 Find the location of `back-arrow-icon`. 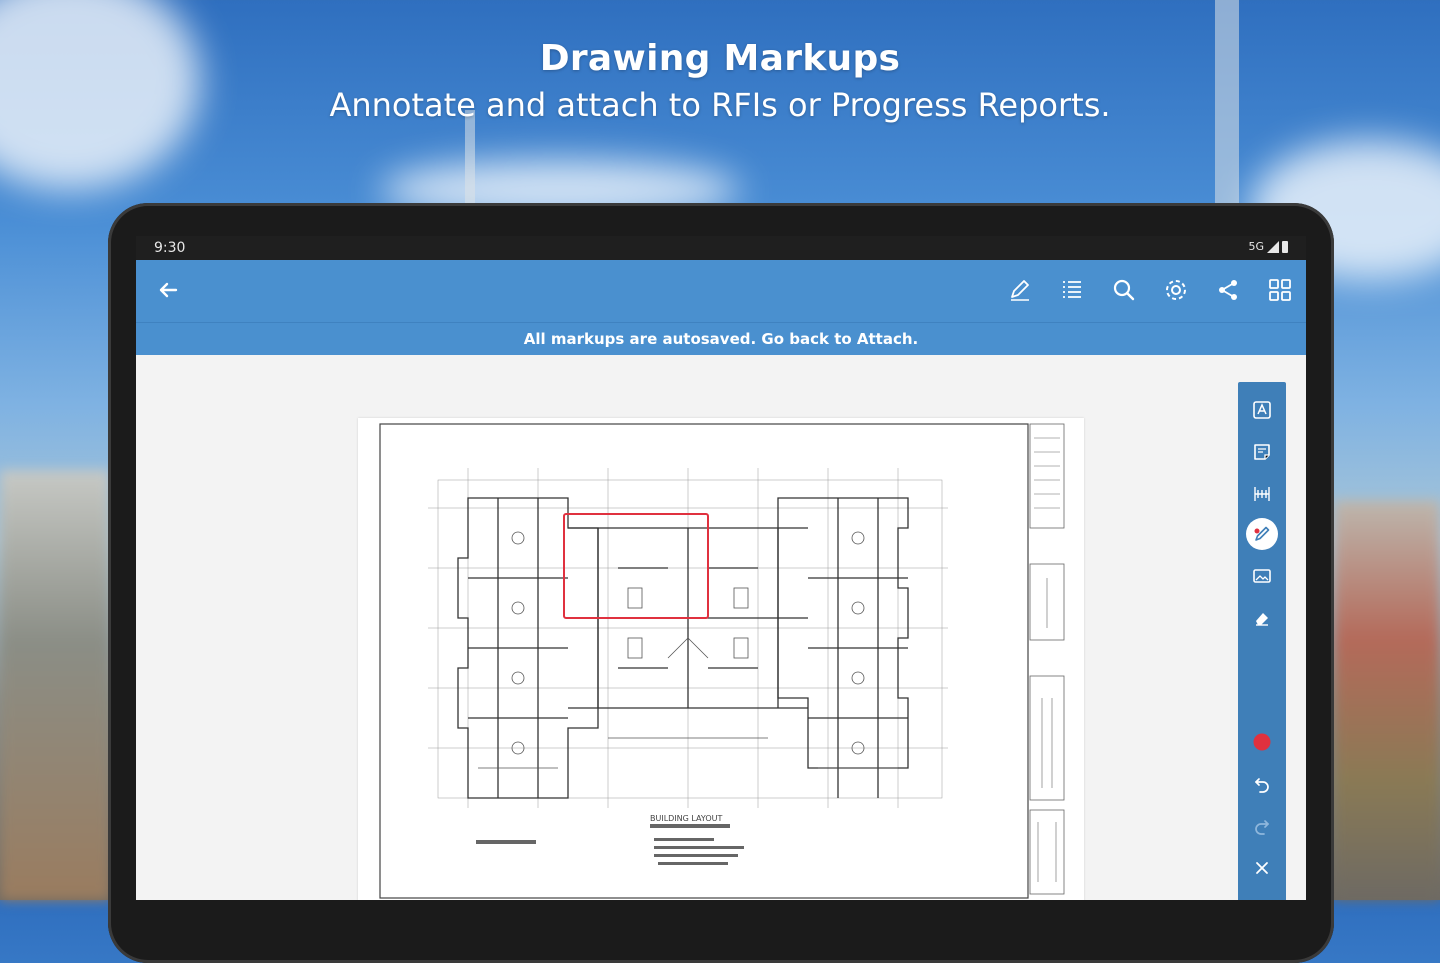

back-arrow-icon is located at coordinates (168, 290).